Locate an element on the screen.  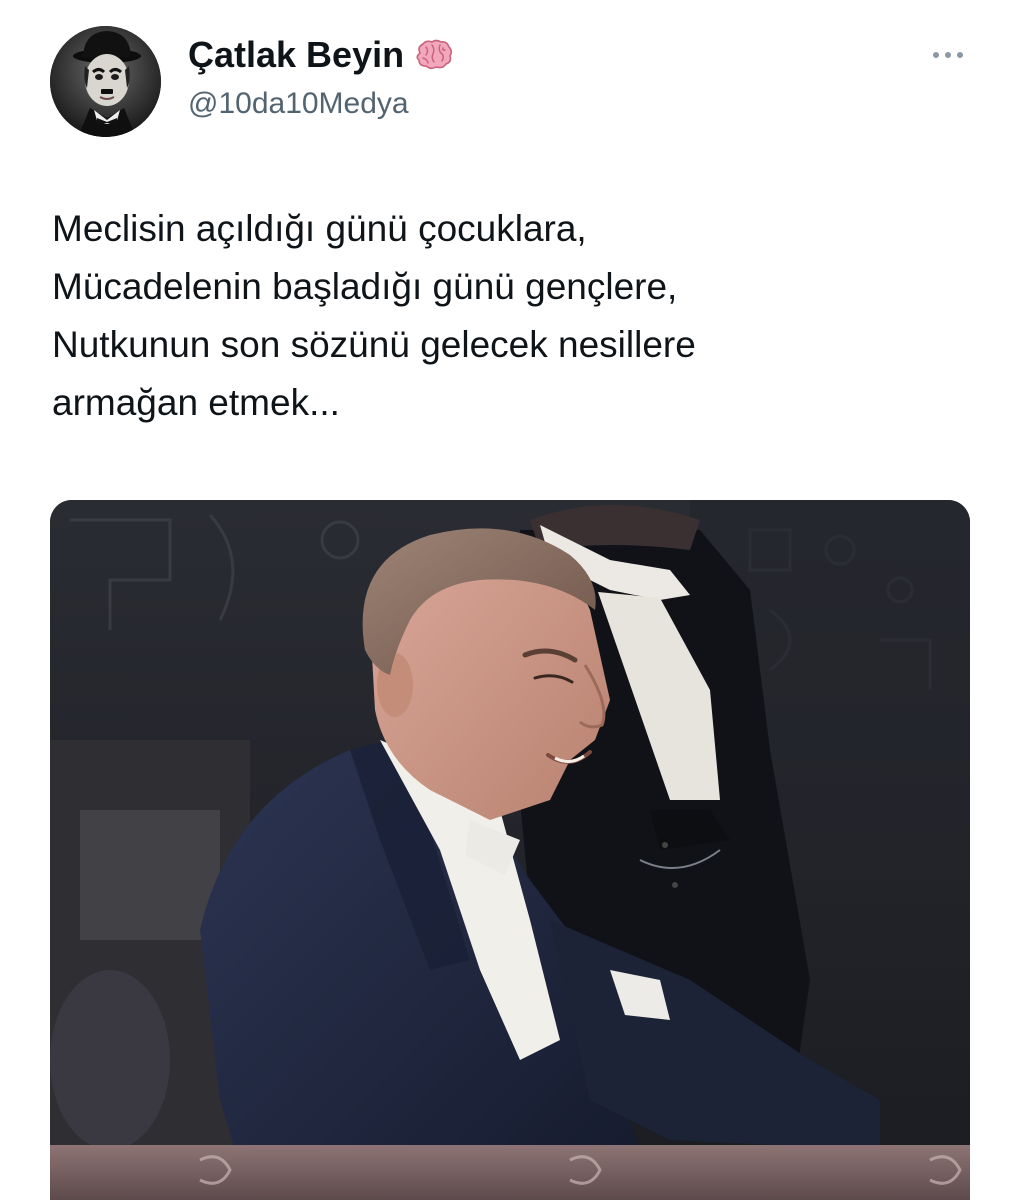
brain-icon is located at coordinates (434, 55).